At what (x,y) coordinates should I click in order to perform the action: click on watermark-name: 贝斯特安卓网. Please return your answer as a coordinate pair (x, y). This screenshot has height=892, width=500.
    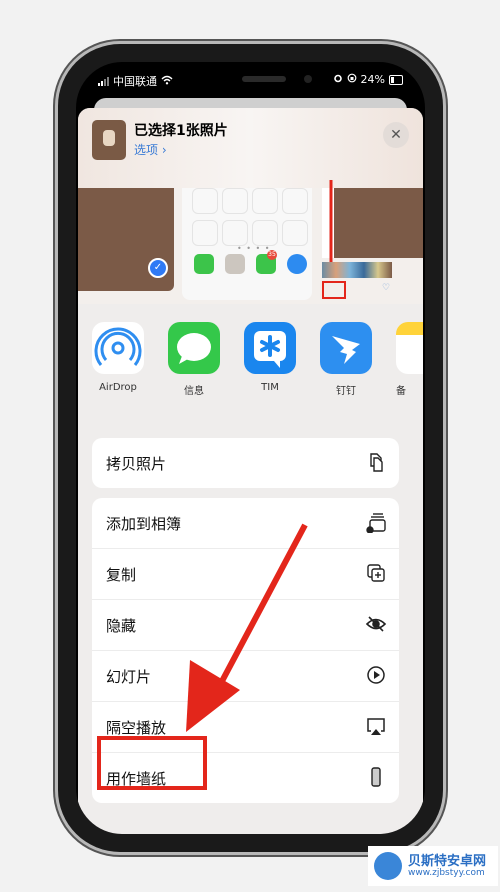
    Looking at the image, I should click on (447, 861).